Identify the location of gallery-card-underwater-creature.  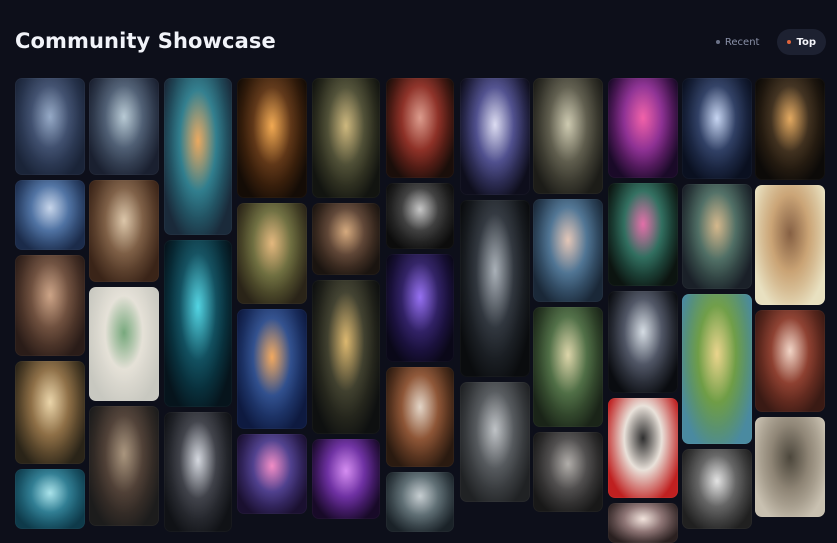
(50, 499).